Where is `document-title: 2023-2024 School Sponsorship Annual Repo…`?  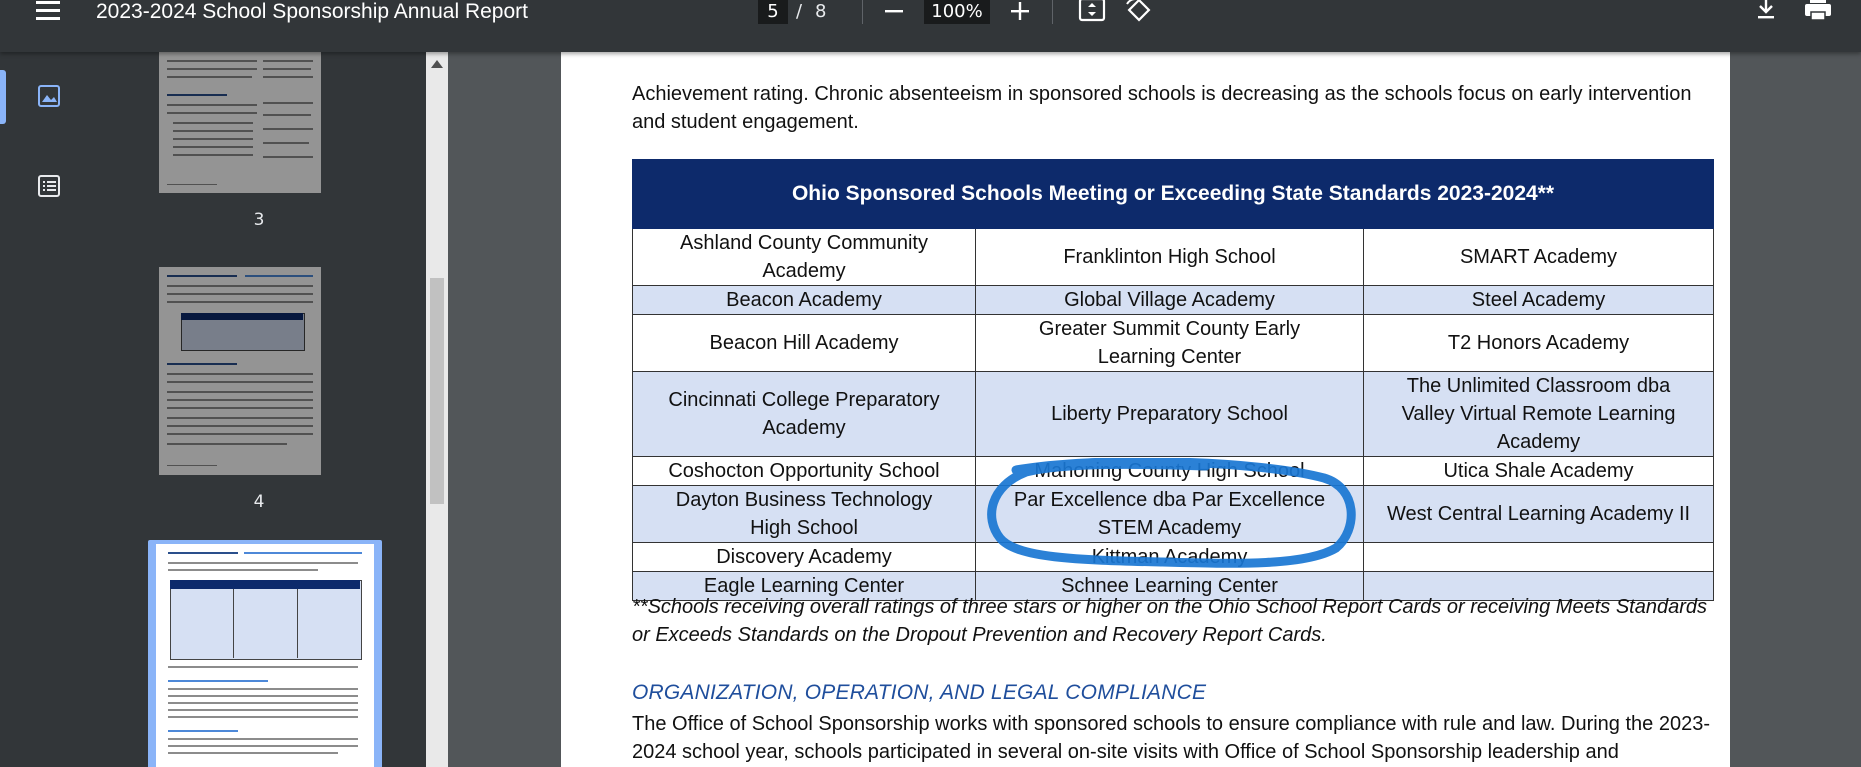
document-title: 2023-2024 School Sponsorship Annual Repo… is located at coordinates (312, 11).